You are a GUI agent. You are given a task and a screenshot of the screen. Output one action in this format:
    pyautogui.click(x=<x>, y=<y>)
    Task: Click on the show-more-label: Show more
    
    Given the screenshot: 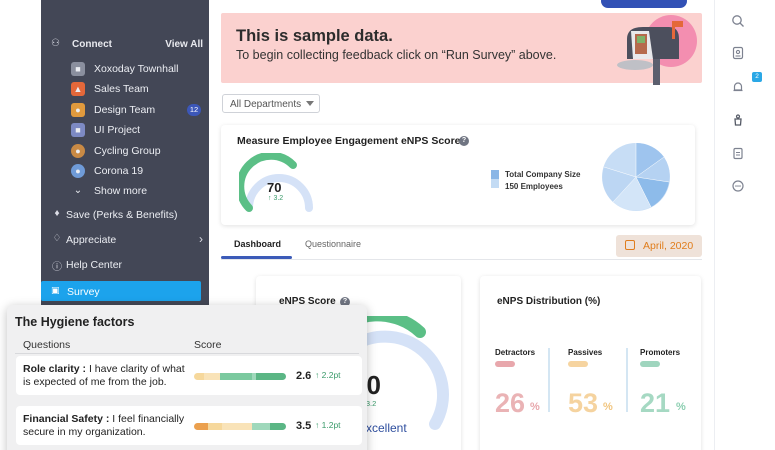 What is the action you would take?
    pyautogui.click(x=121, y=191)
    